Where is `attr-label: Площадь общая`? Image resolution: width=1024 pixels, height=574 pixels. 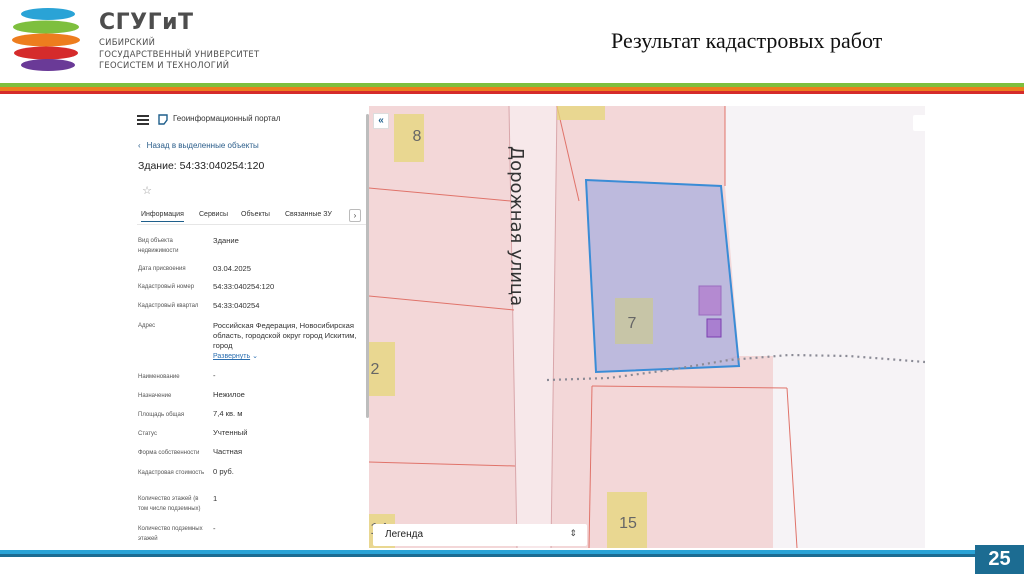 attr-label: Площадь общая is located at coordinates (161, 415).